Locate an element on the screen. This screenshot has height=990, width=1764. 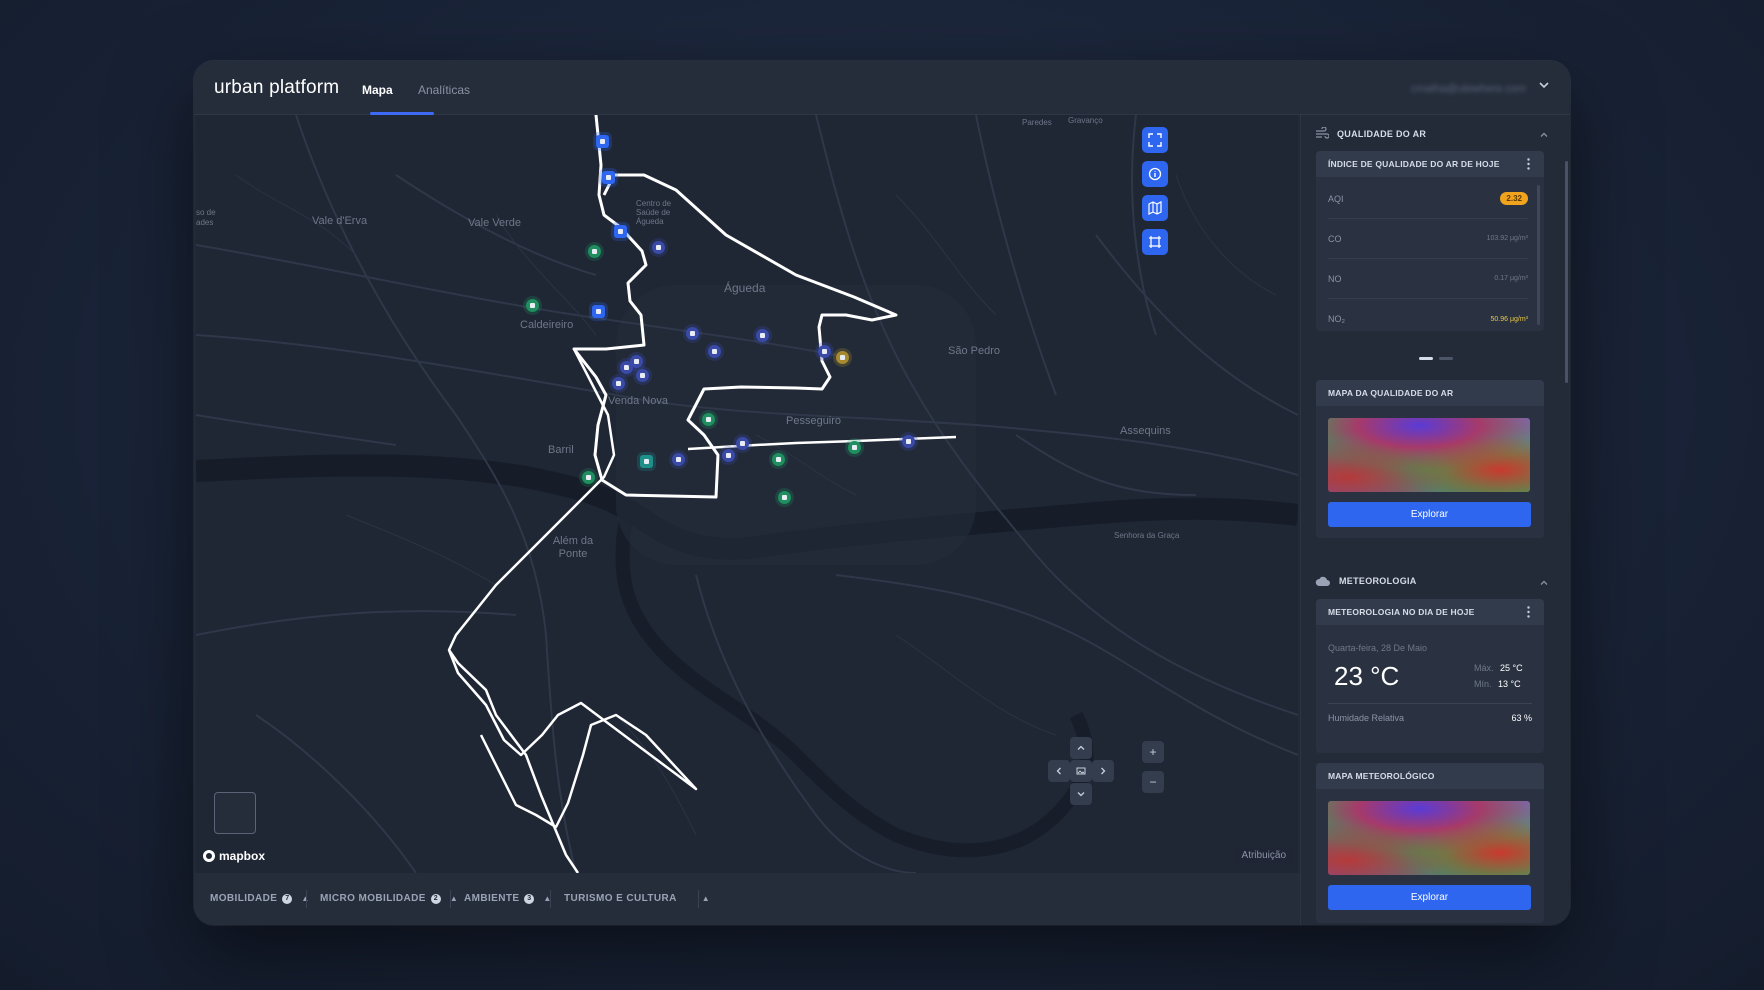
mapbox-icon is located at coordinates (209, 856).